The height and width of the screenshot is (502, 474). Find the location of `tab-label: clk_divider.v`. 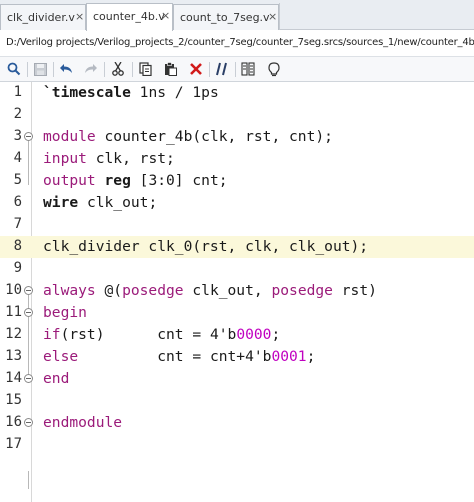

tab-label: clk_divider.v is located at coordinates (41, 17).